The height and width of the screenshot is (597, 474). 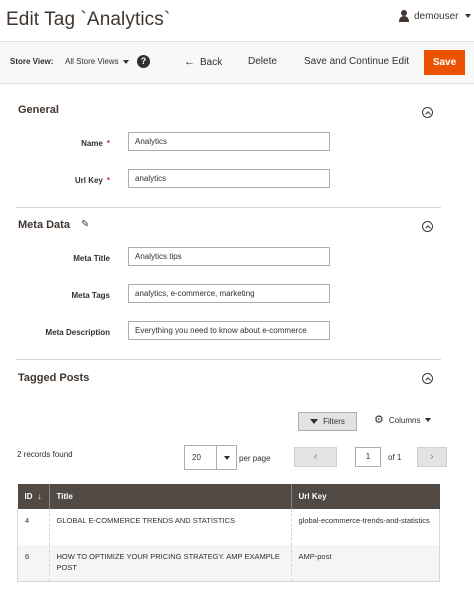 I want to click on help-icon: ?, so click(x=143, y=61).